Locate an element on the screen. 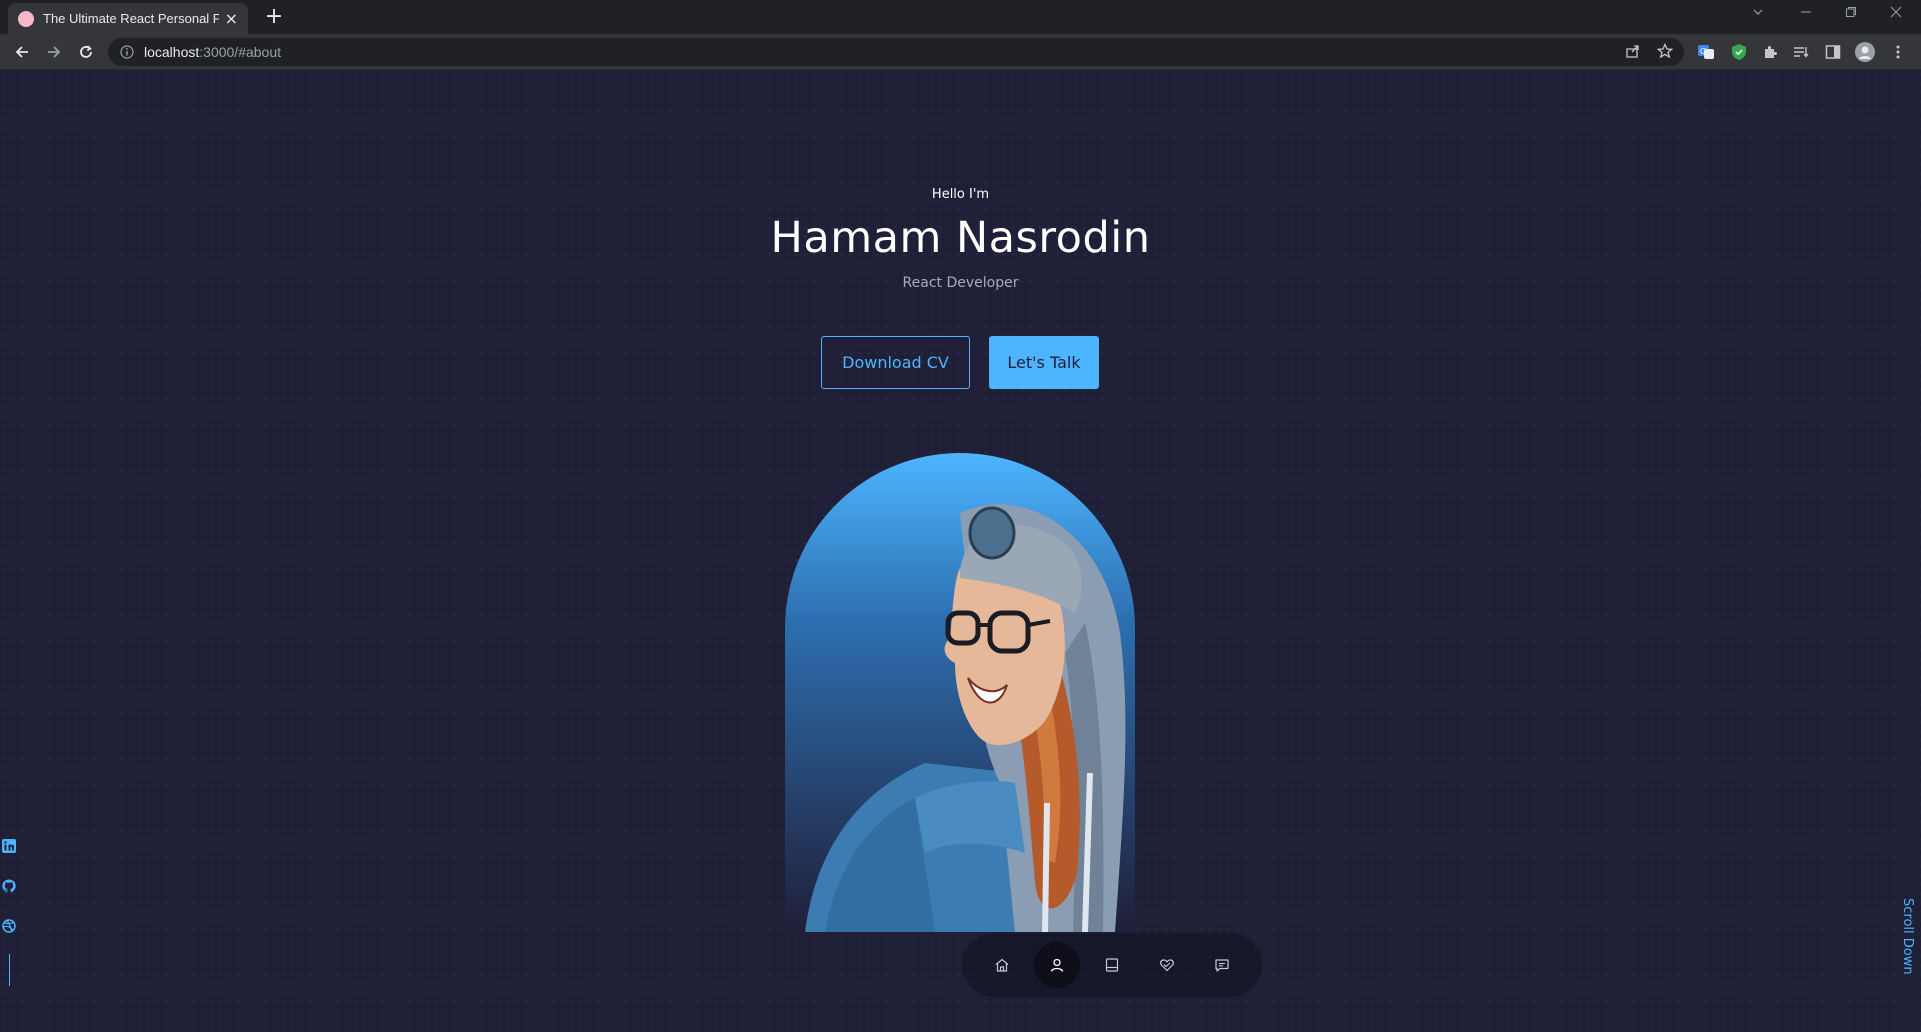 Image resolution: width=1921 pixels, height=1032 pixels. profile-photo is located at coordinates (960, 692).